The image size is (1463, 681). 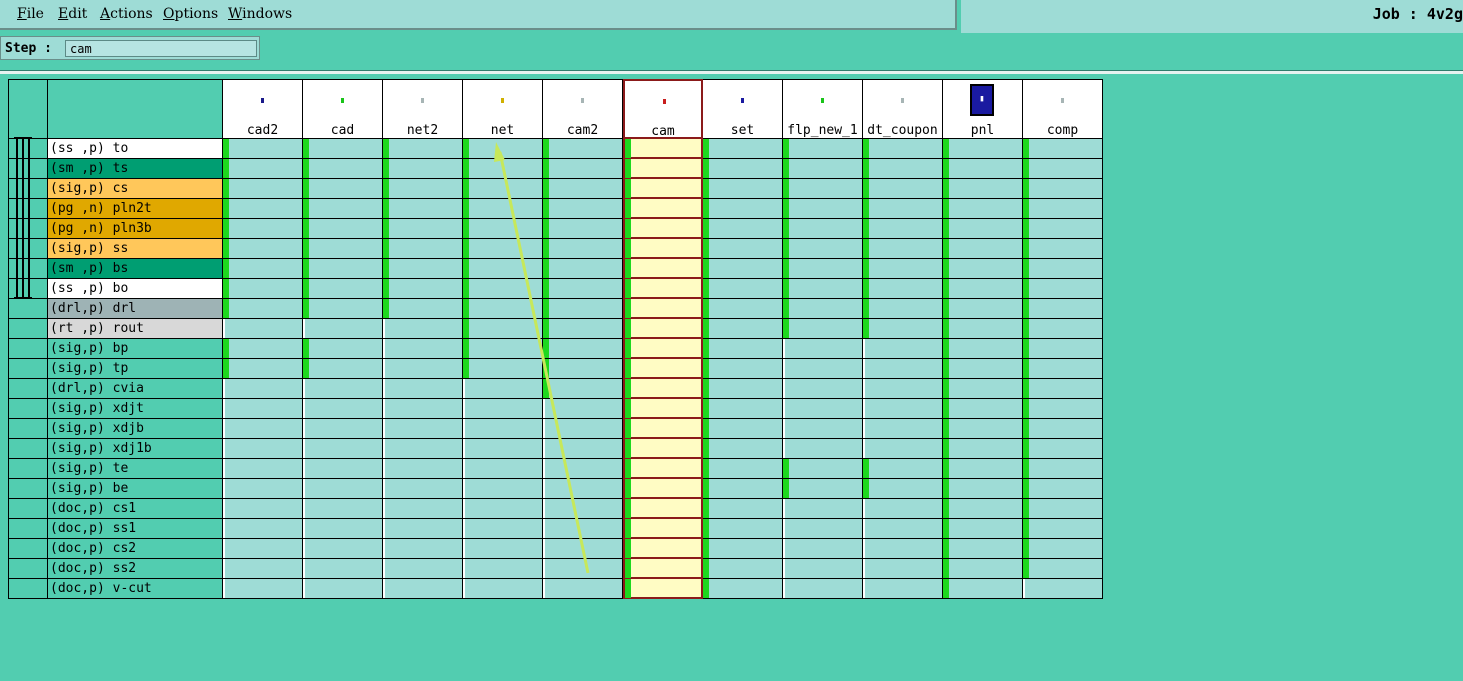 I want to click on layer-name: (doc,p) ss2, so click(x=135, y=569).